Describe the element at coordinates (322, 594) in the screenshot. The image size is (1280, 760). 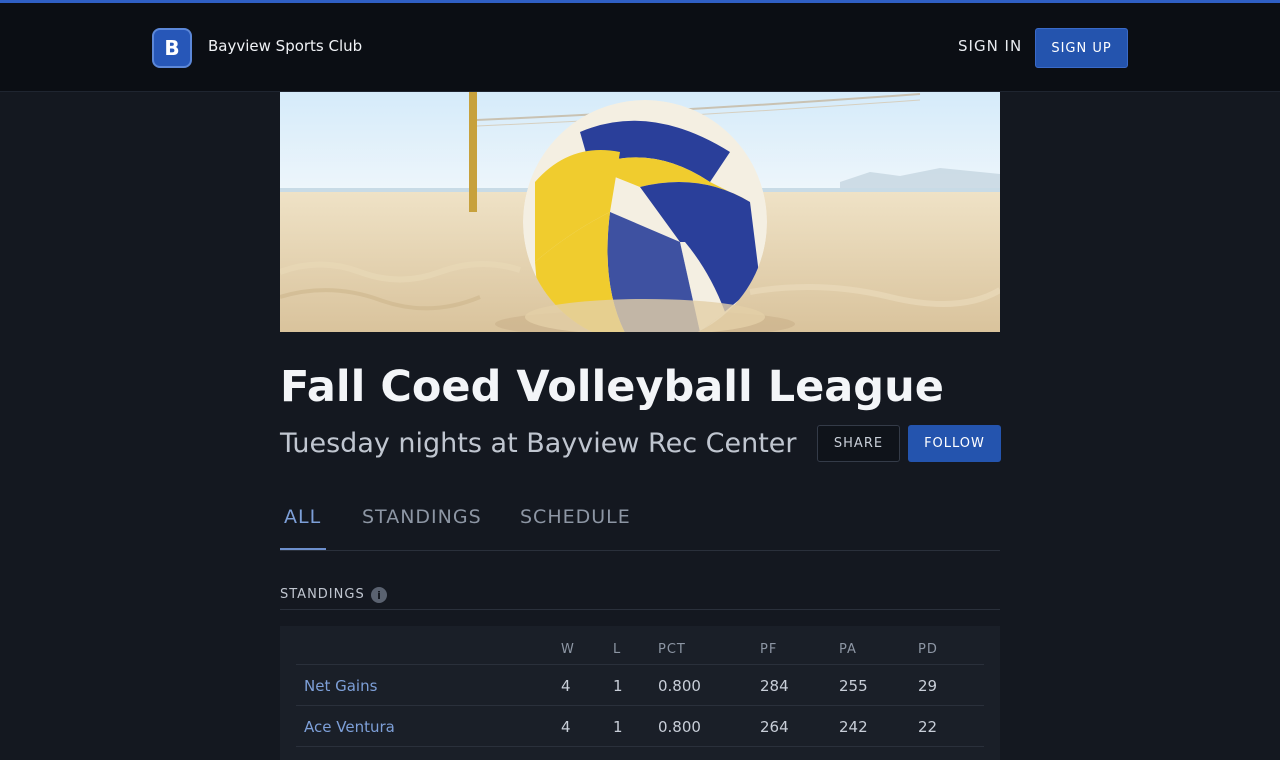
I see `standings-section-label: STANDINGS` at that location.